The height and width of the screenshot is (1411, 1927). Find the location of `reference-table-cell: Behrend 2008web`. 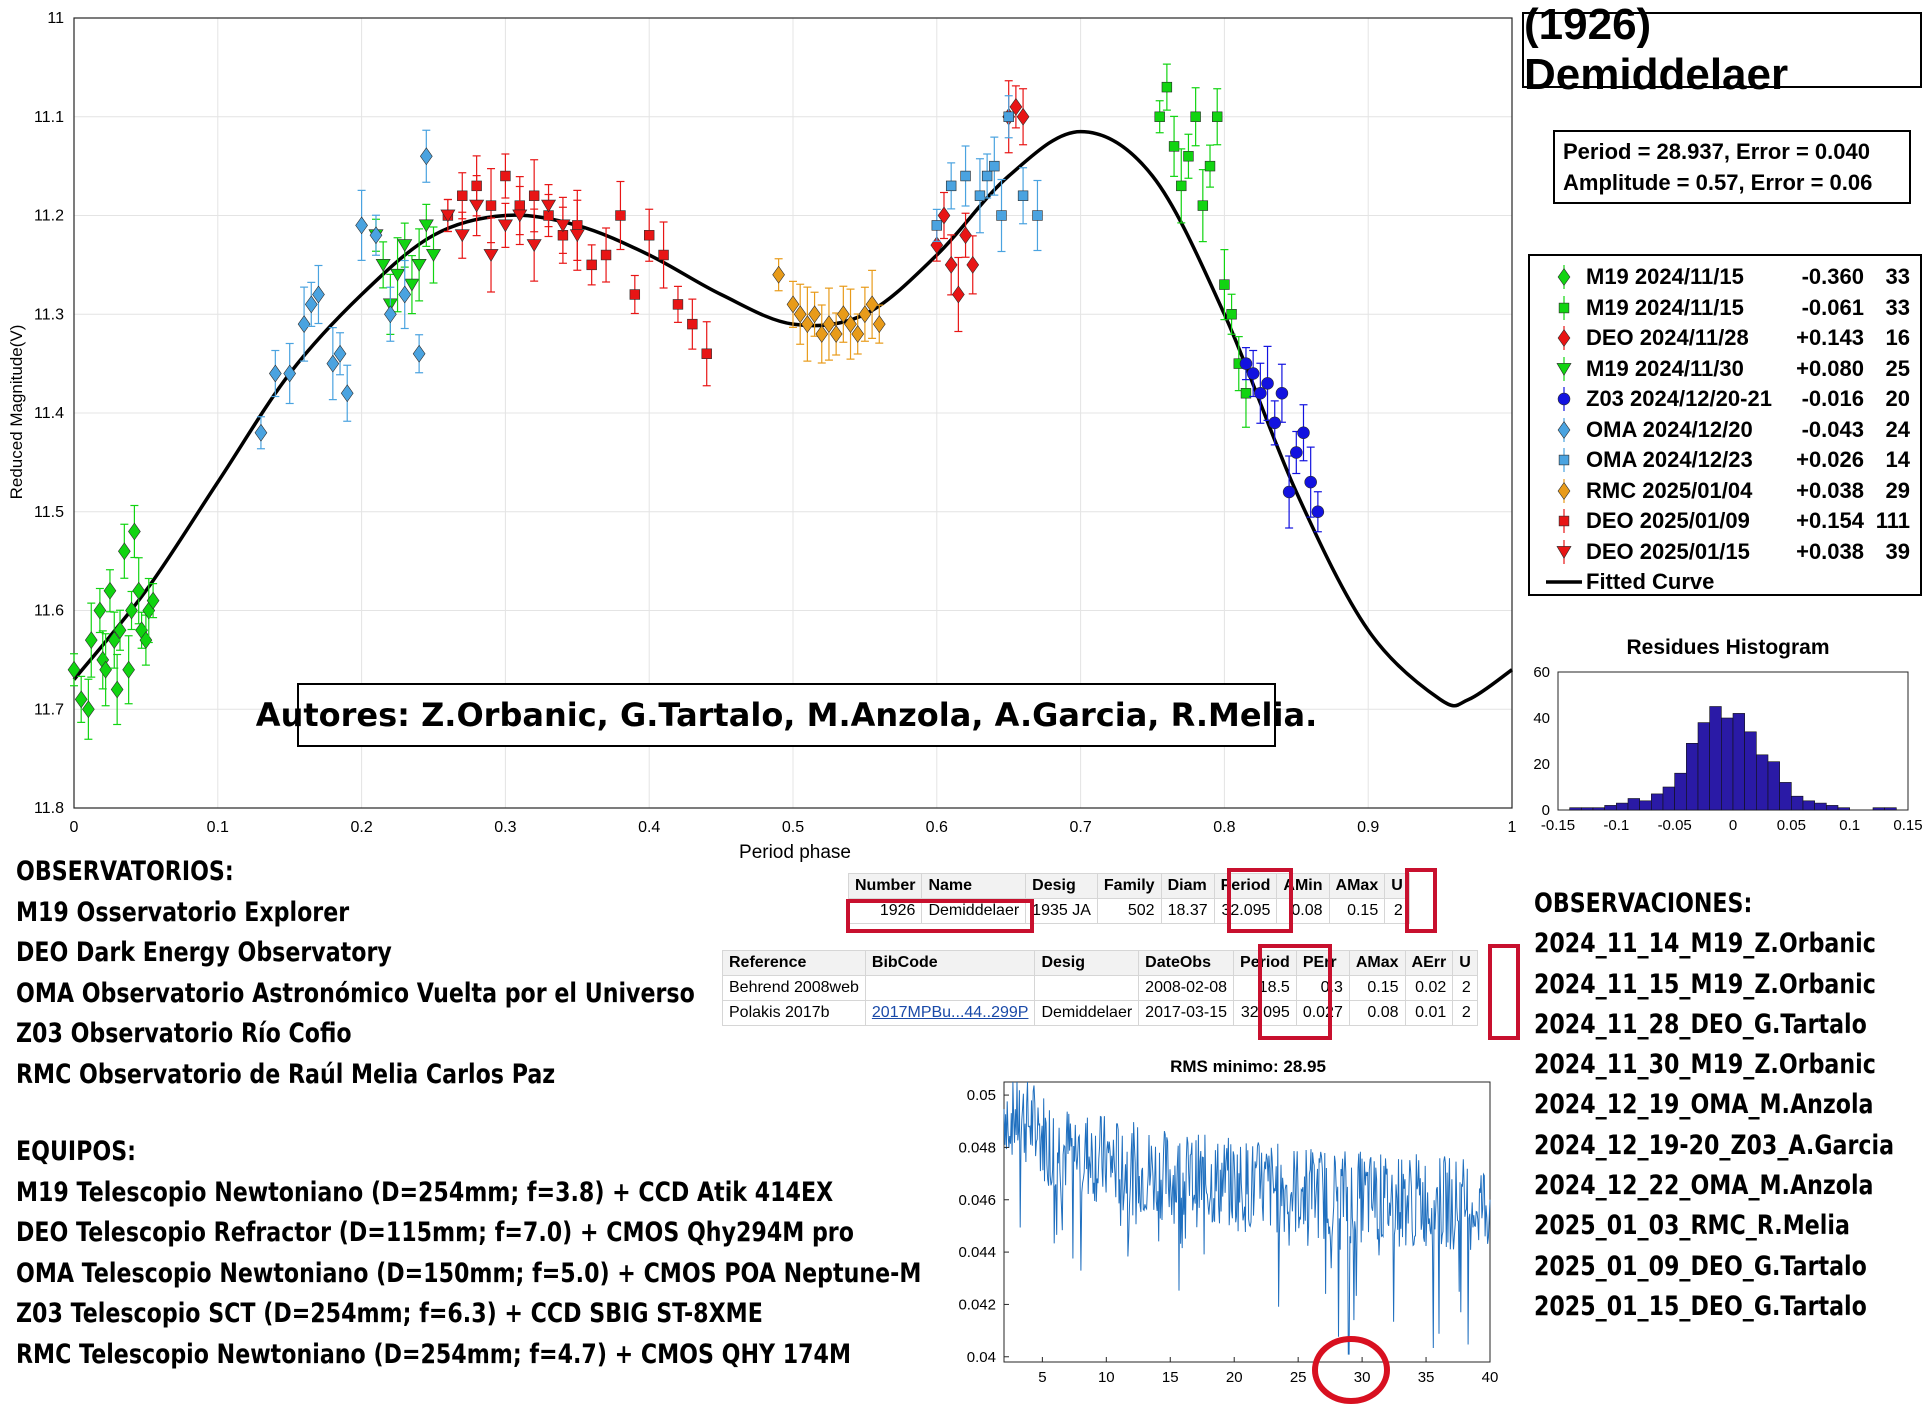

reference-table-cell: Behrend 2008web is located at coordinates (794, 988).